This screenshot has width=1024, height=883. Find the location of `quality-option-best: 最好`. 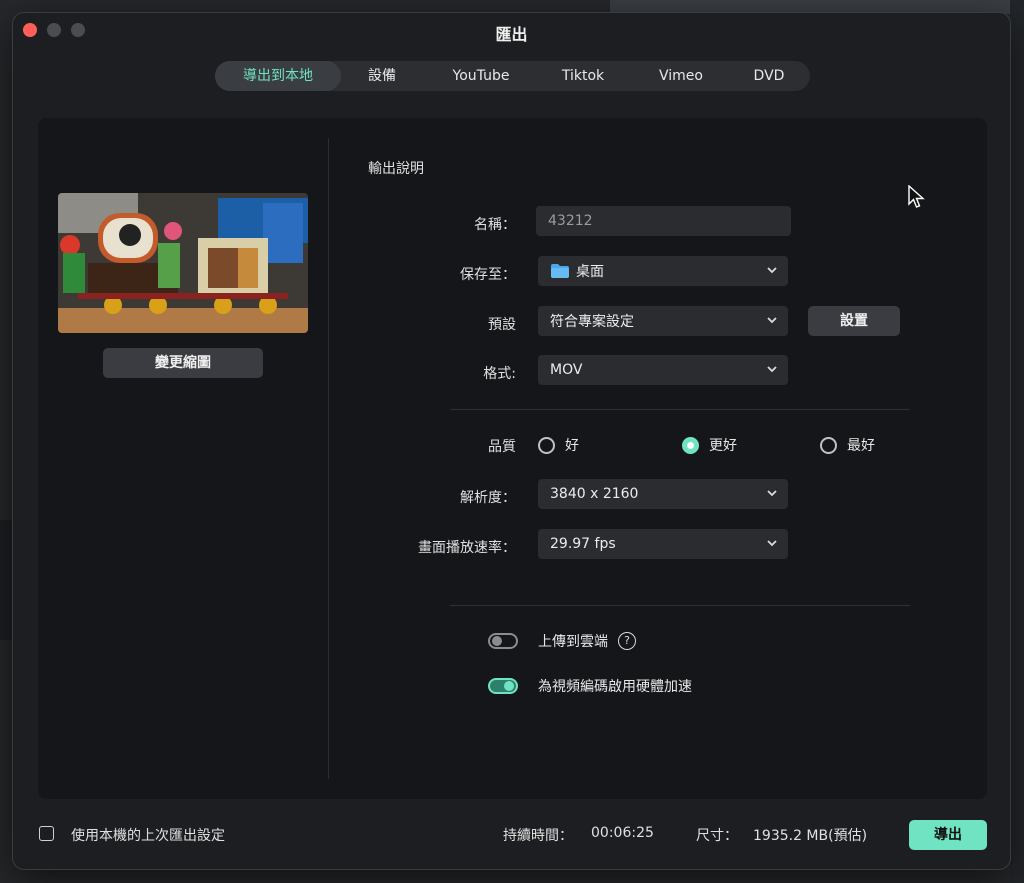

quality-option-best: 最好 is located at coordinates (847, 445).